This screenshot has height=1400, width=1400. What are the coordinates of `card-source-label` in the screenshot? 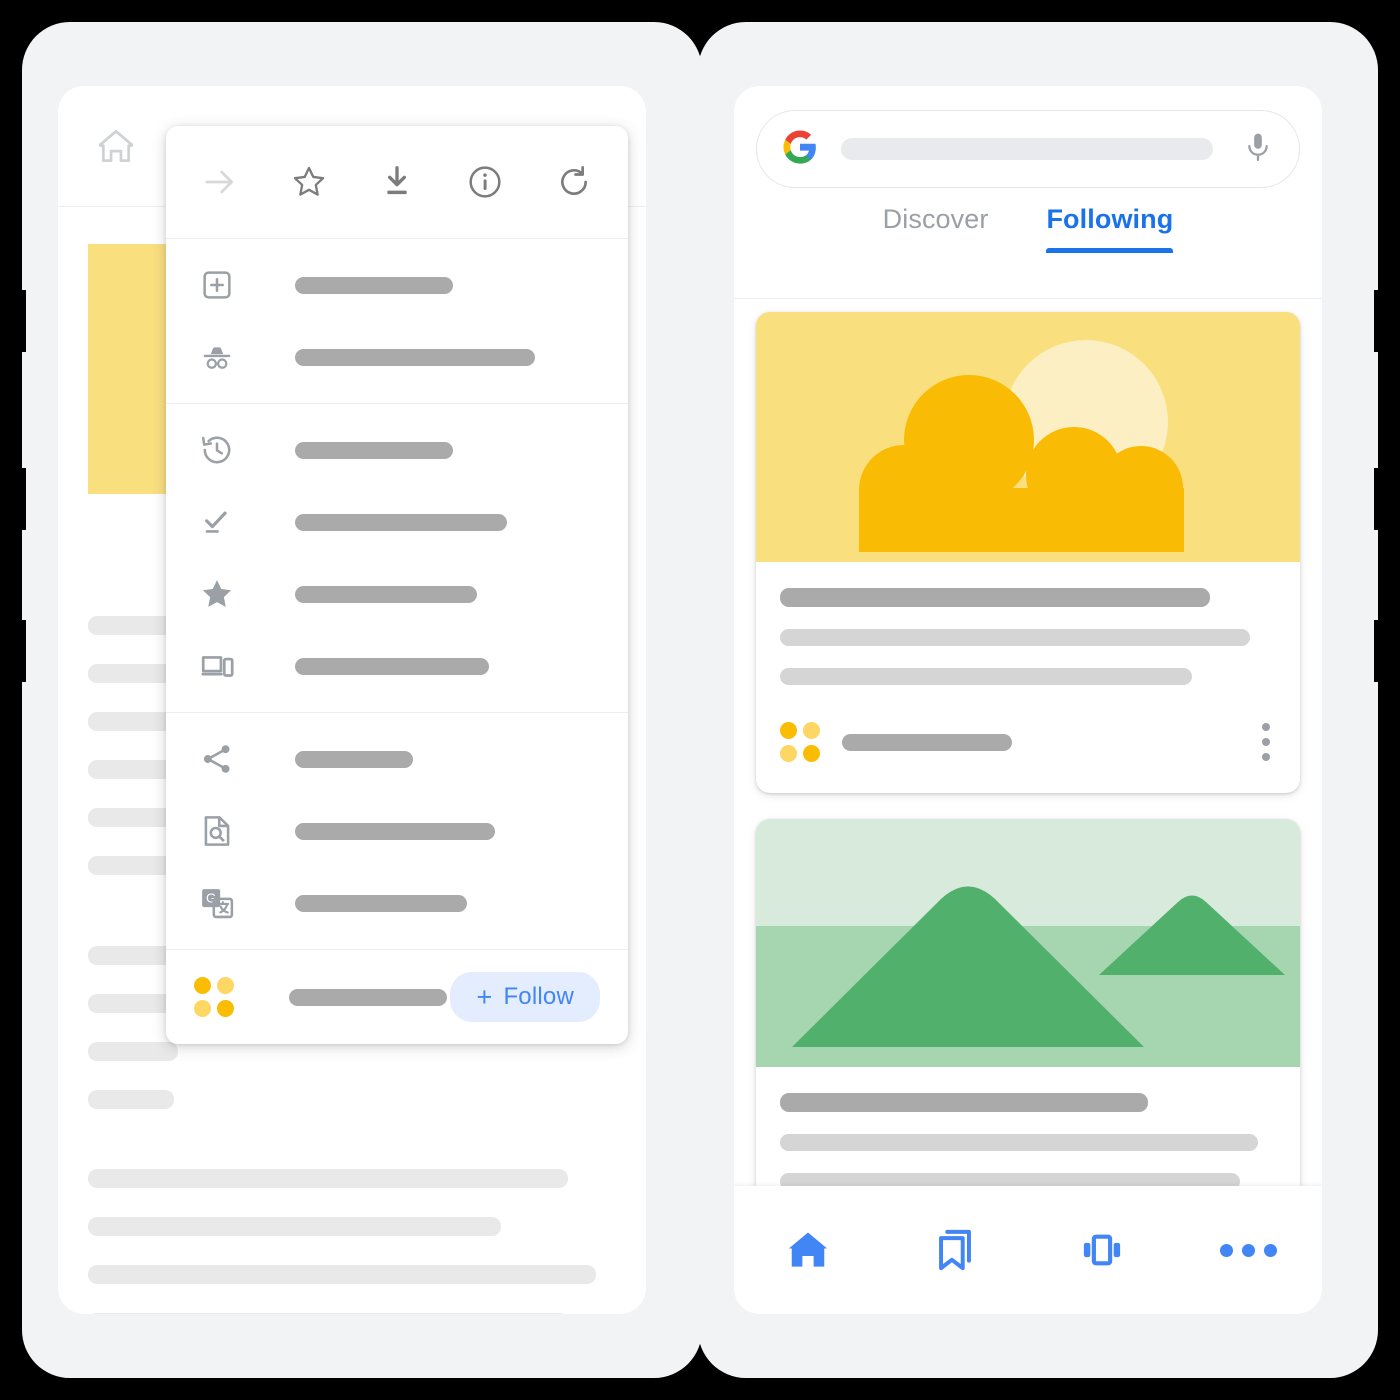 It's located at (927, 742).